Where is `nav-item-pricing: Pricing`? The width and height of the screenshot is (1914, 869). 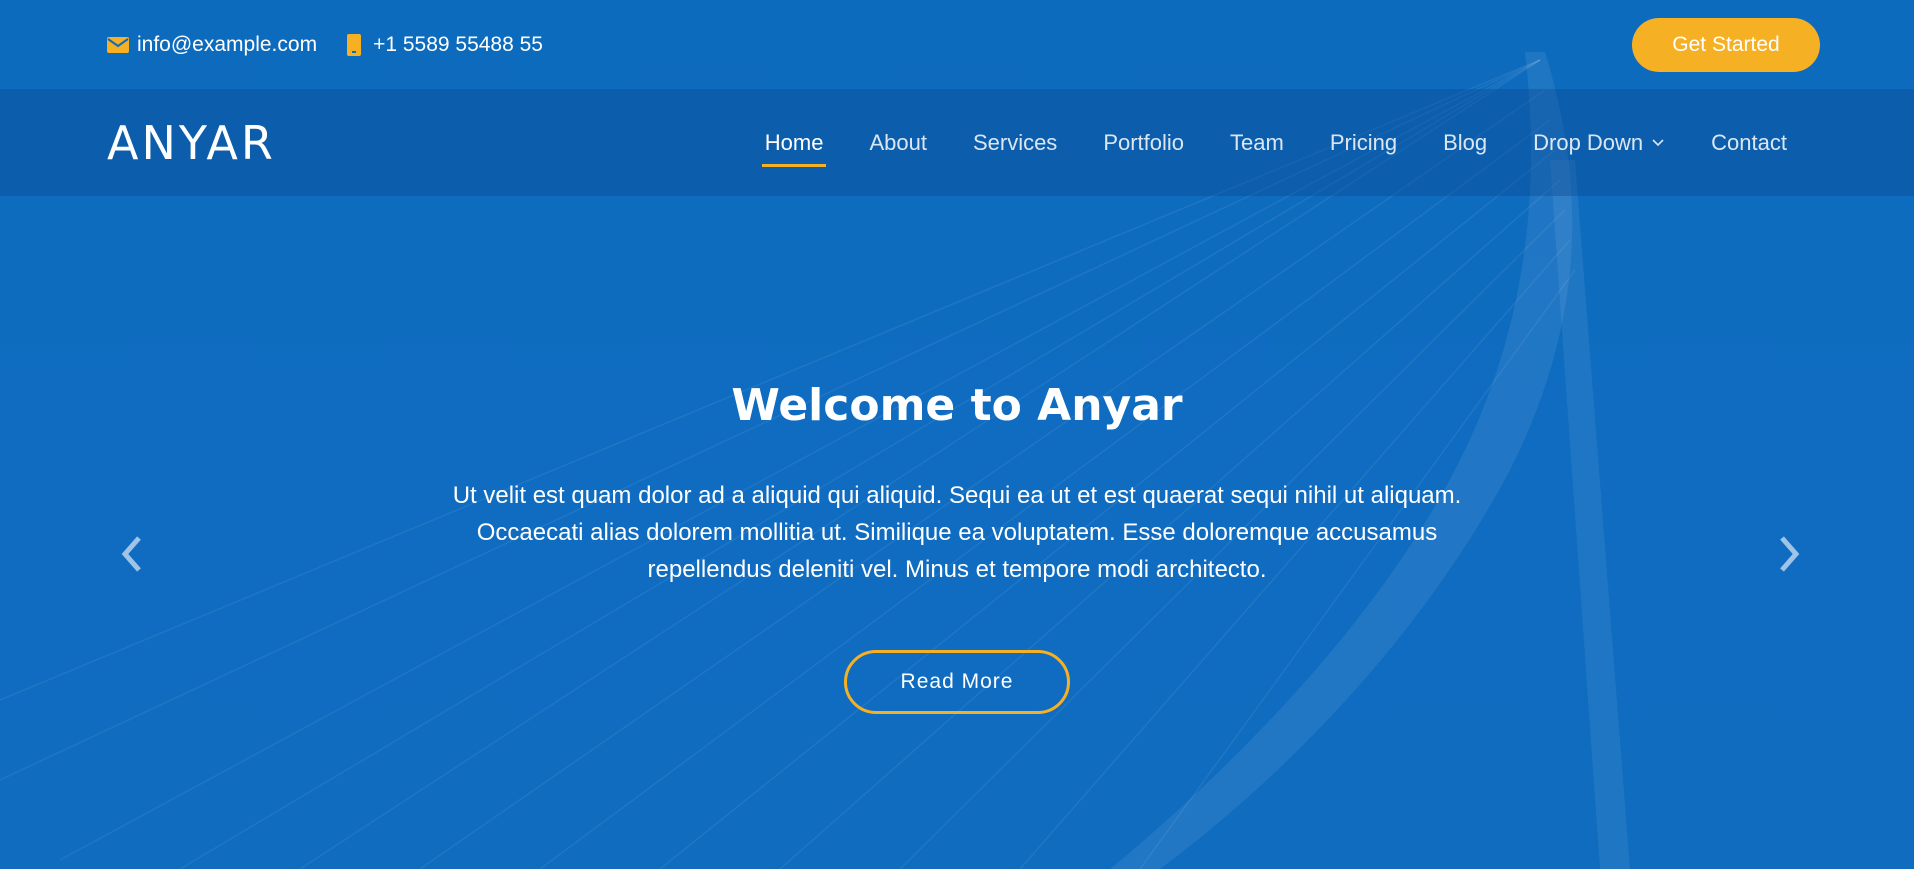
nav-item-pricing: Pricing is located at coordinates (1363, 142).